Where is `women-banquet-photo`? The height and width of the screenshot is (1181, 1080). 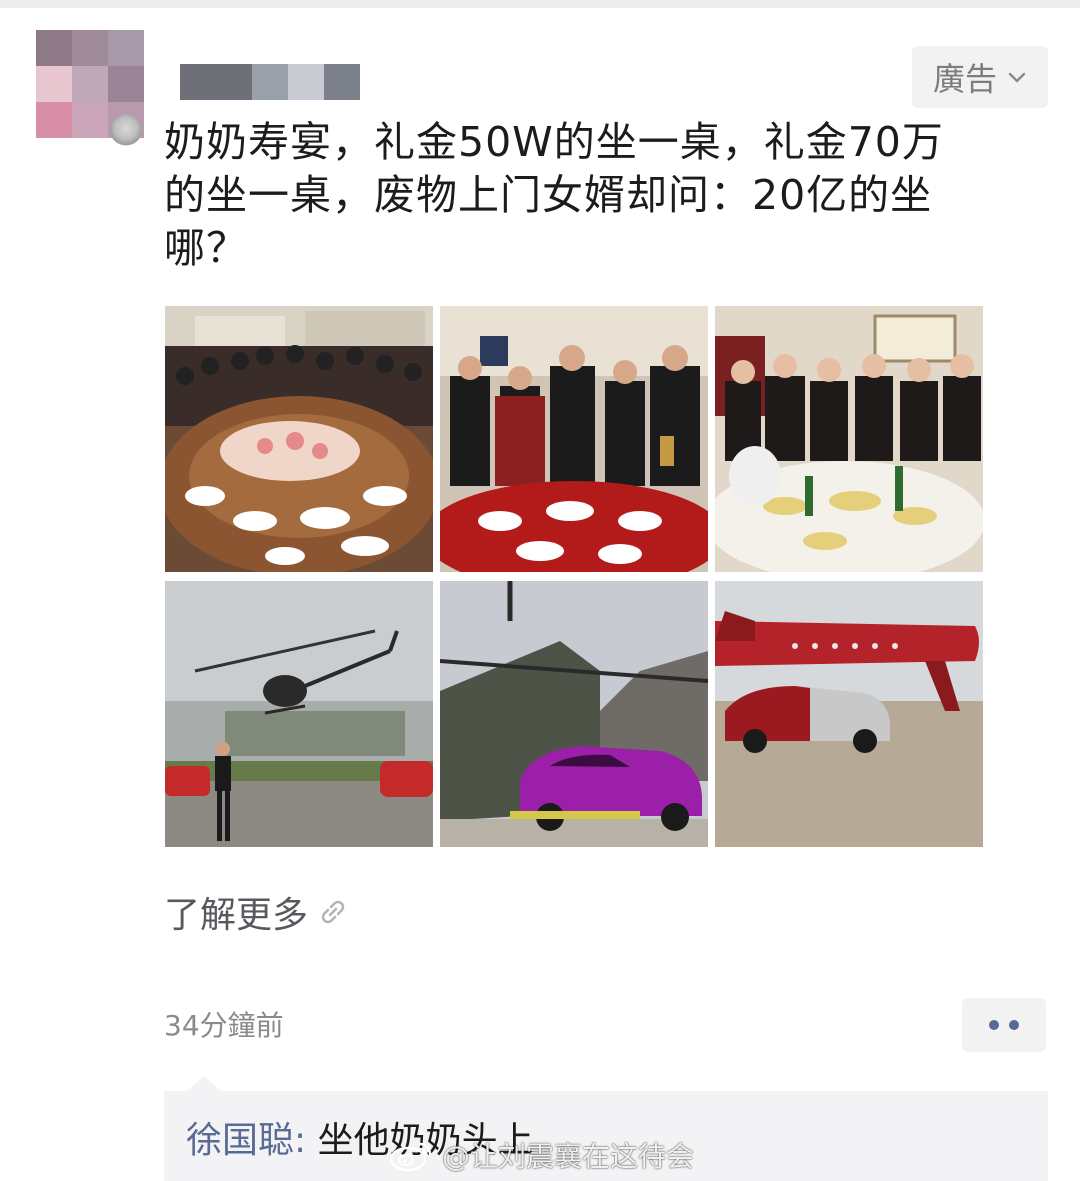 women-banquet-photo is located at coordinates (849, 439).